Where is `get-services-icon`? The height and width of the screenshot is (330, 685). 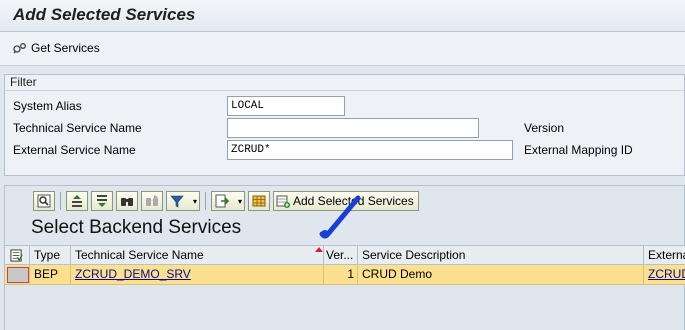
get-services-icon is located at coordinates (19, 48).